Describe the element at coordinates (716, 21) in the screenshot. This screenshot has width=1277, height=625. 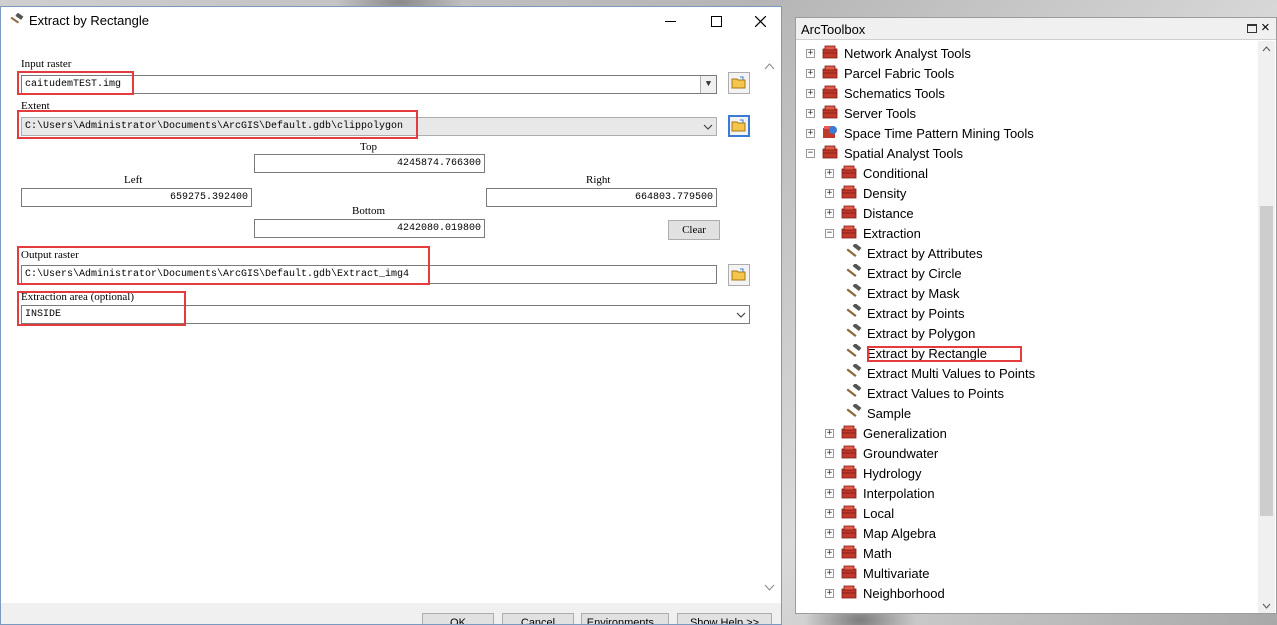
I see `maximize-button` at that location.